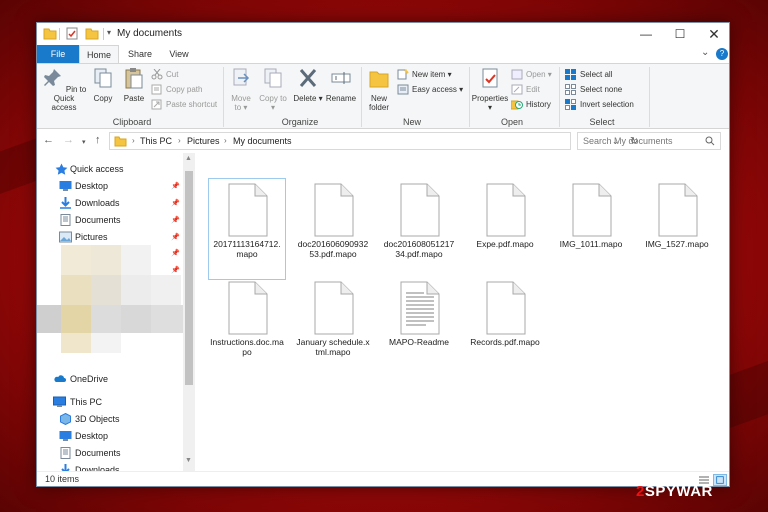 This screenshot has height=512, width=768. What do you see at coordinates (591, 214) in the screenshot?
I see `file-item: IMG_1011.mapo` at bounding box center [591, 214].